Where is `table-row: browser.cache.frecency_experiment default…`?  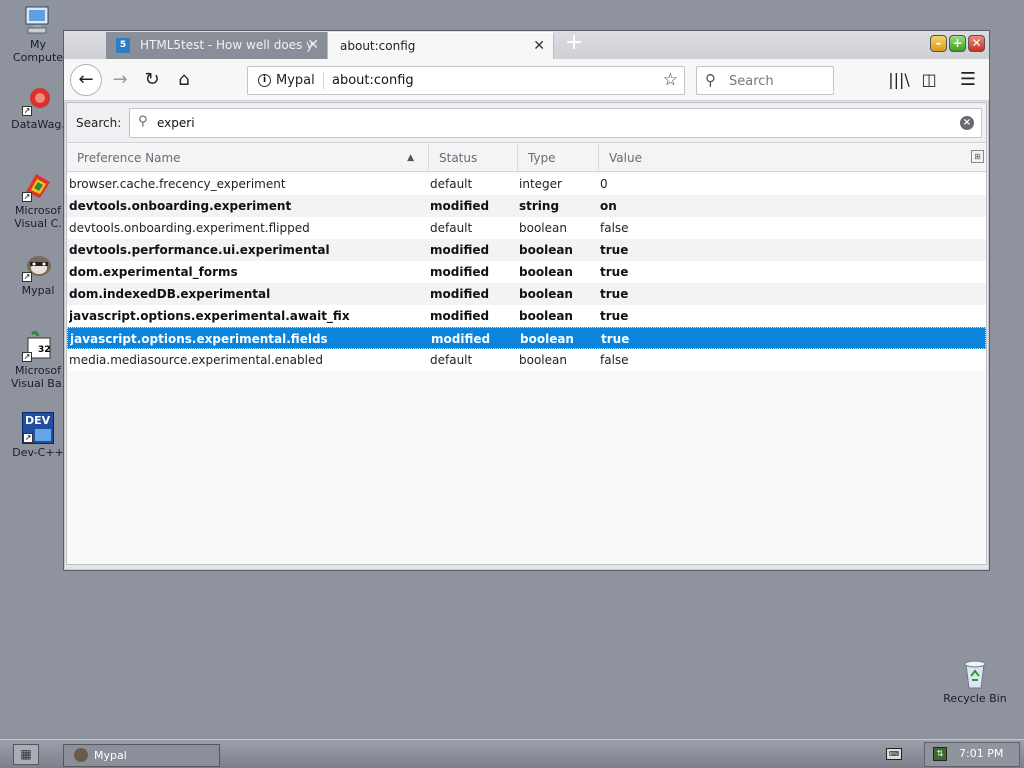
table-row: browser.cache.frecency_experiment default… is located at coordinates (526, 184).